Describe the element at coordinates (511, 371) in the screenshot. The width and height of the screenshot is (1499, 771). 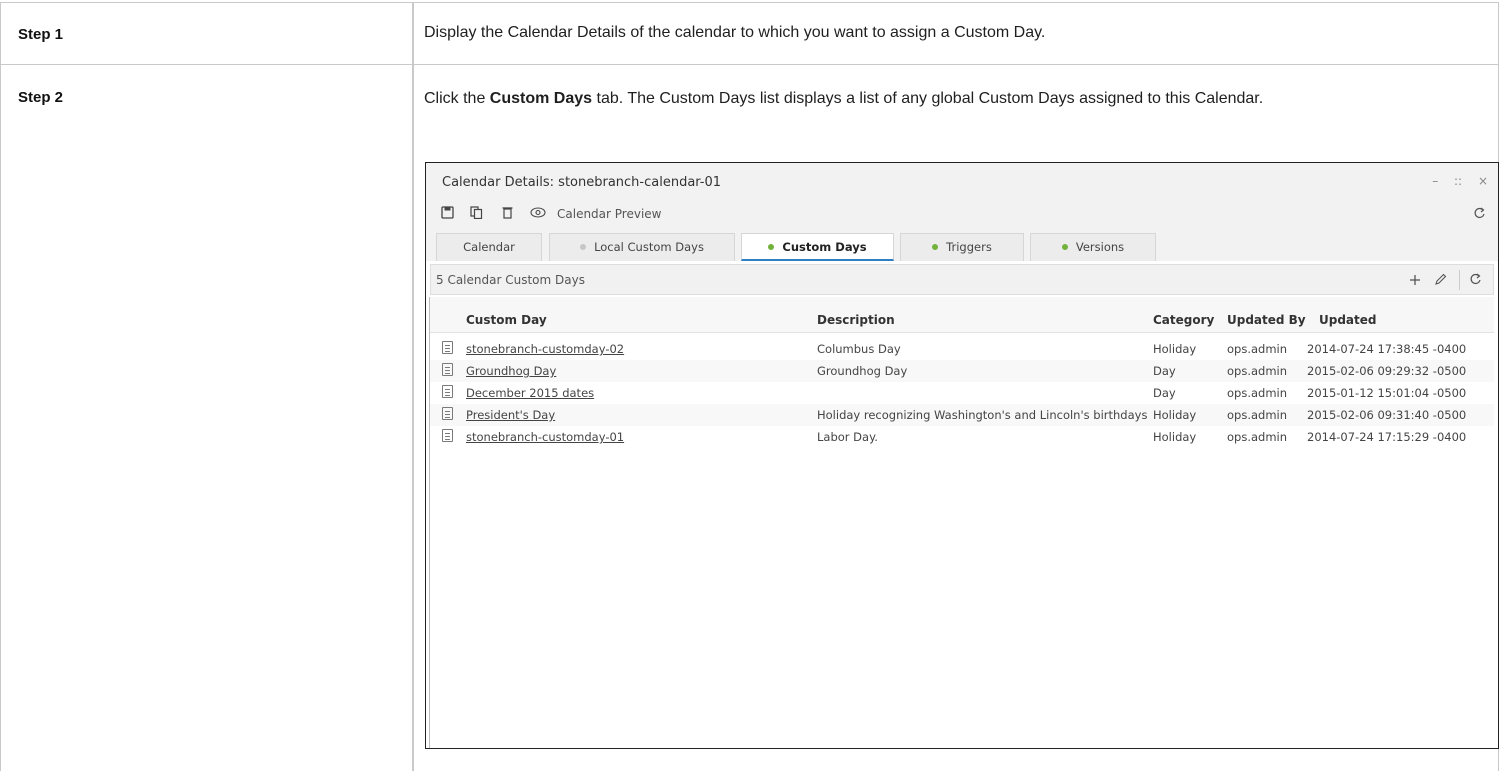
I see `custom-day-link: Groundhog Day` at that location.